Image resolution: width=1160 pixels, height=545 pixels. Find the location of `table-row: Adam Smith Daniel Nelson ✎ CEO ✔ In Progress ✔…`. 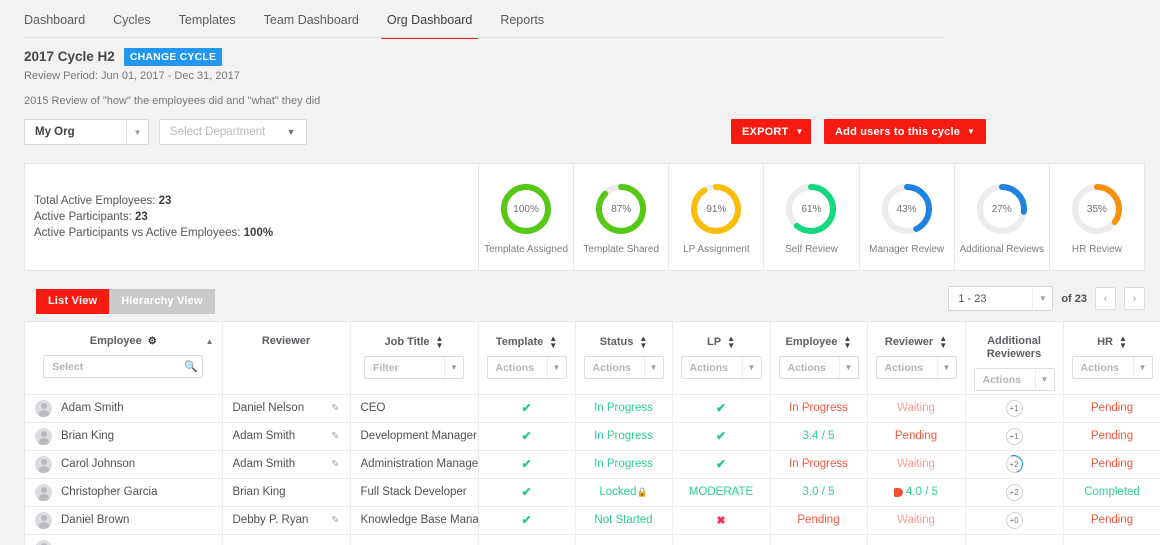

table-row: Adam Smith Daniel Nelson ✎ CEO ✔ In Progress ✔… is located at coordinates (592, 408).